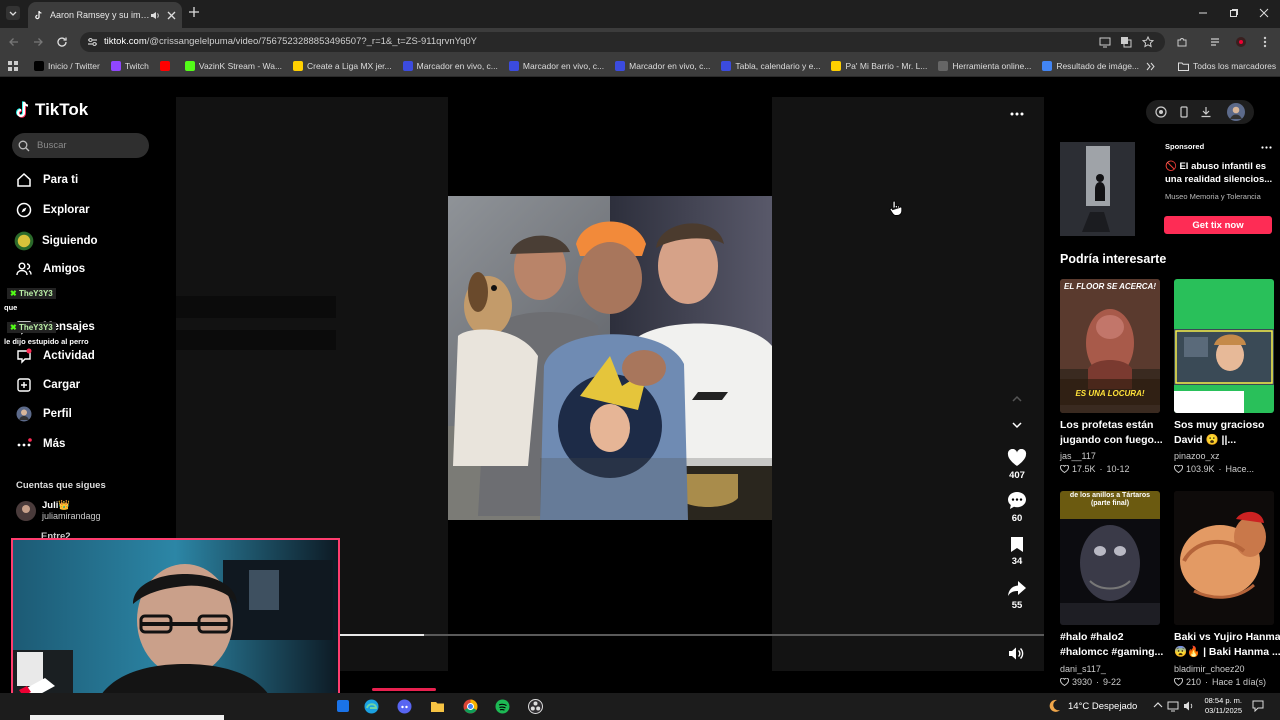 The height and width of the screenshot is (720, 1280). What do you see at coordinates (53, 210) in the screenshot?
I see `nav-explore: Explorar` at bounding box center [53, 210].